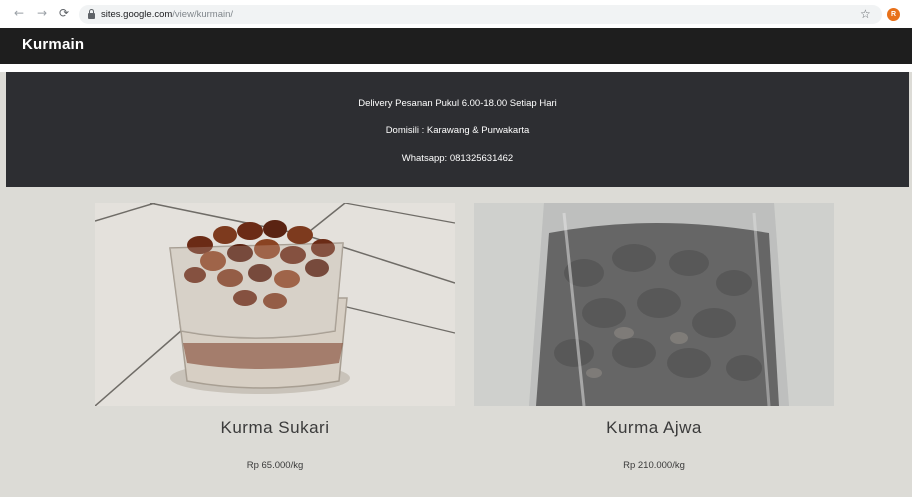 This screenshot has width=912, height=497. I want to click on site-title: Kurmain, so click(53, 44).